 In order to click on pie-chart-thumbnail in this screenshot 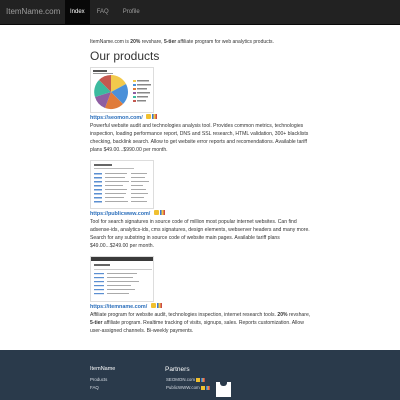, I will do `click(122, 90)`.